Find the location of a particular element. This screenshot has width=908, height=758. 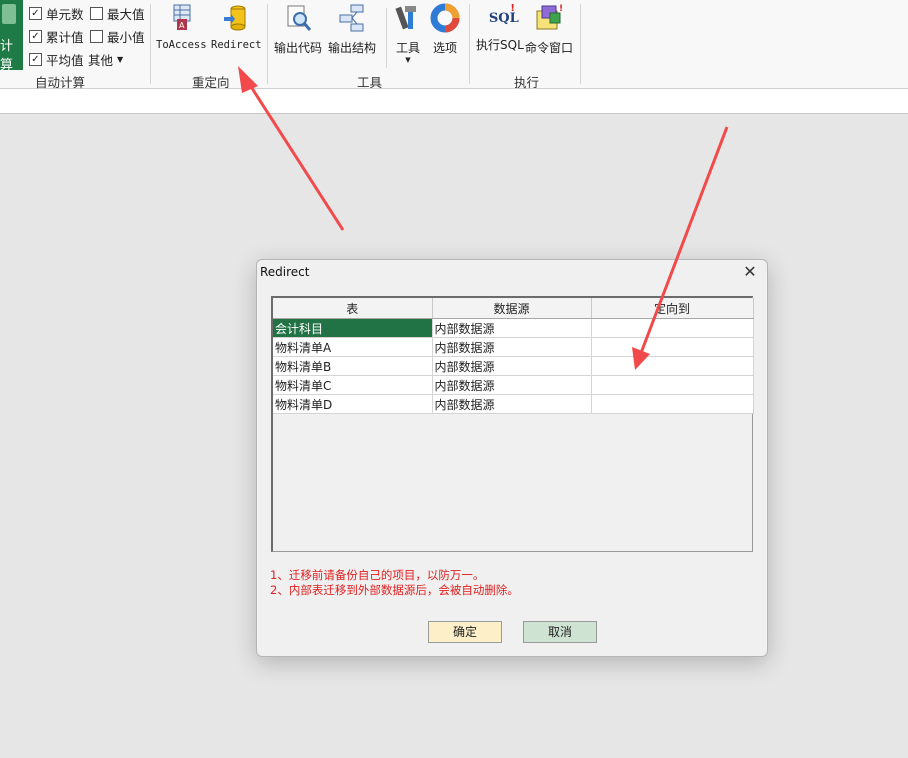

command-window-button: ! 命令窗口 is located at coordinates (549, 29).